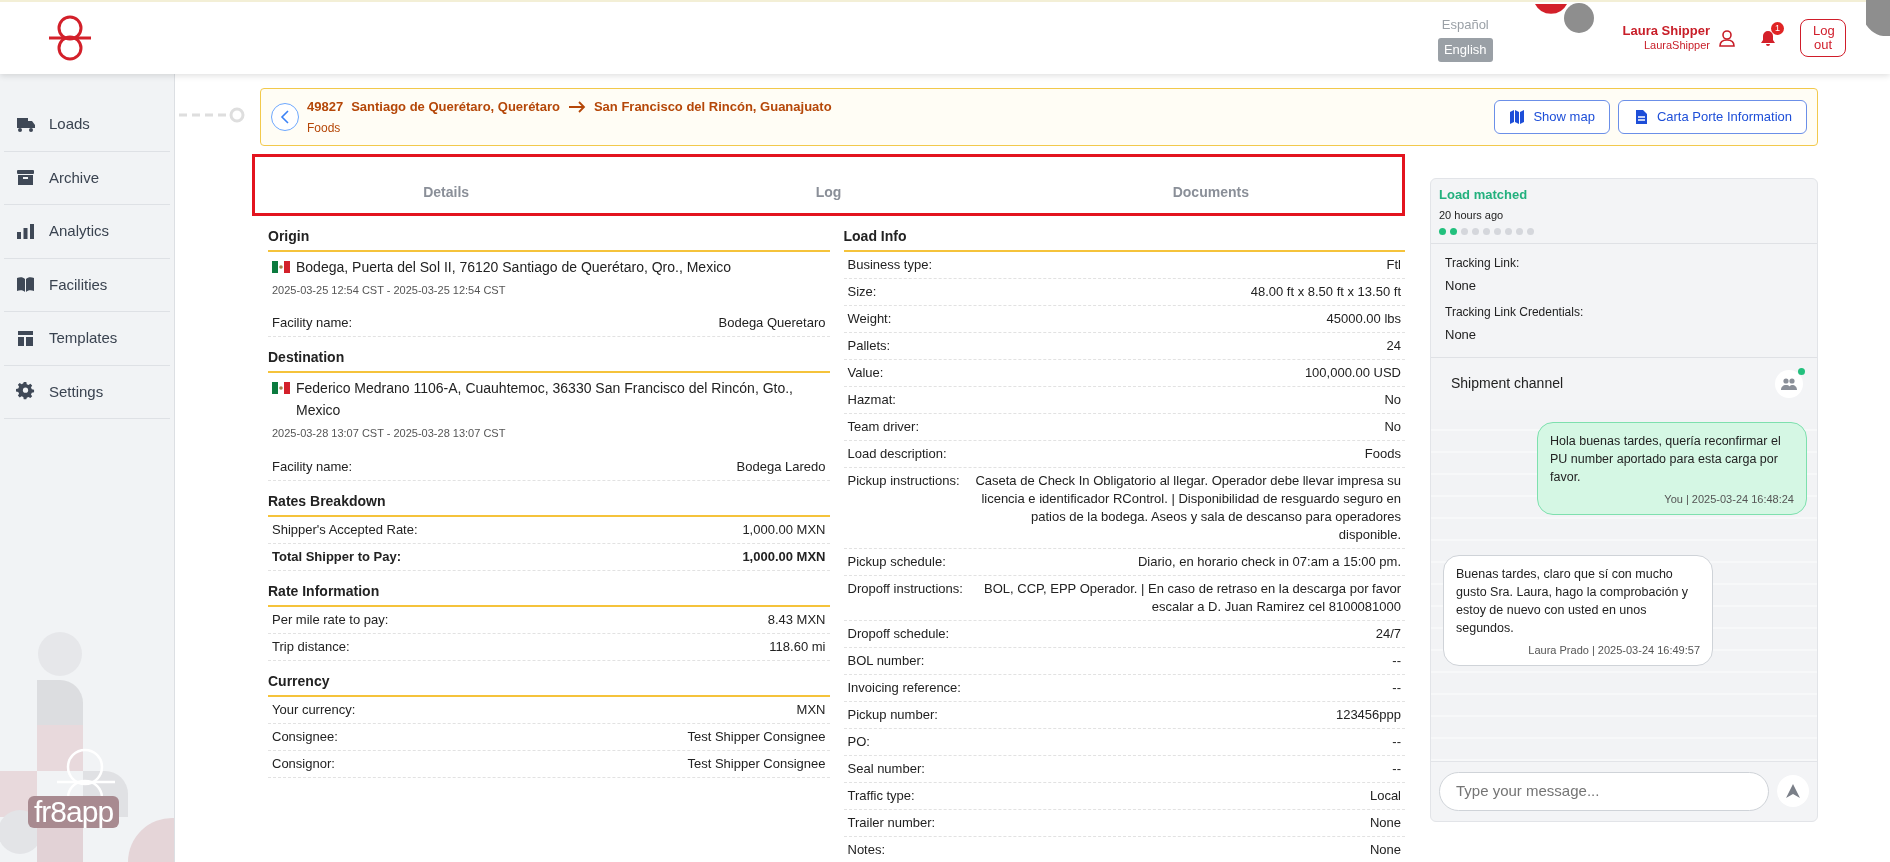 The width and height of the screenshot is (1890, 862). What do you see at coordinates (549, 293) in the screenshot?
I see `time-window: 2025-03-25 12:54 CST - 2025-03-25 12:54 CST` at bounding box center [549, 293].